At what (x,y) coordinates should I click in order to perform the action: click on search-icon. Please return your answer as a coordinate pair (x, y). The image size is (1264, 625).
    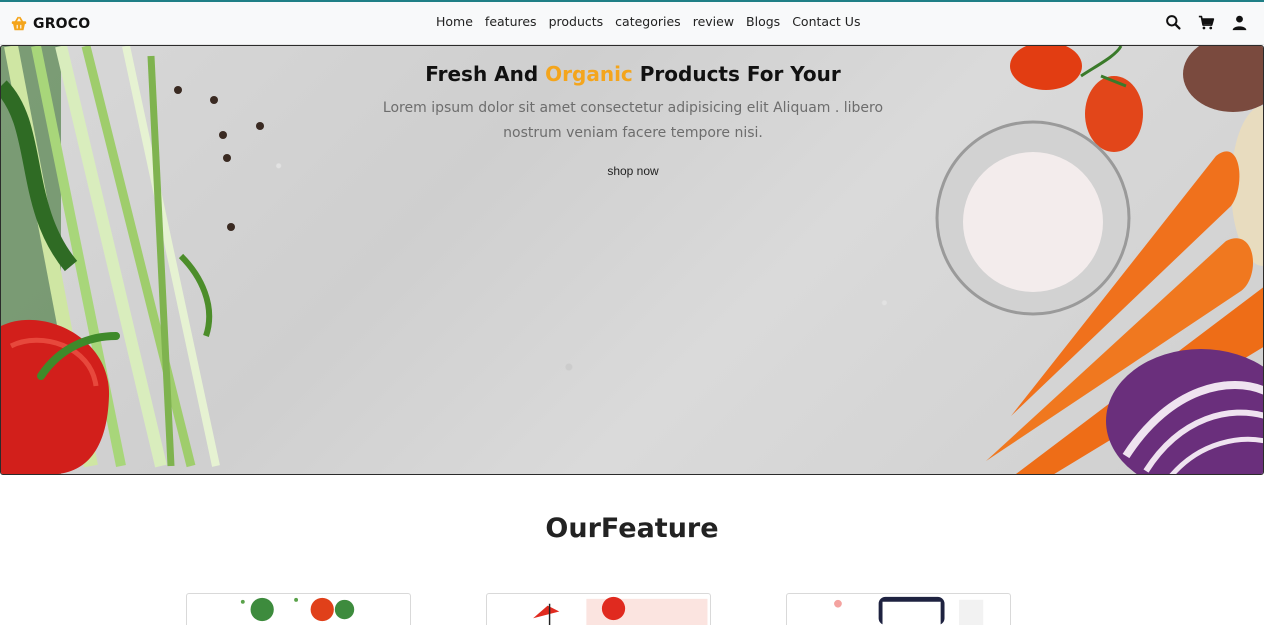
    Looking at the image, I should click on (1173, 22).